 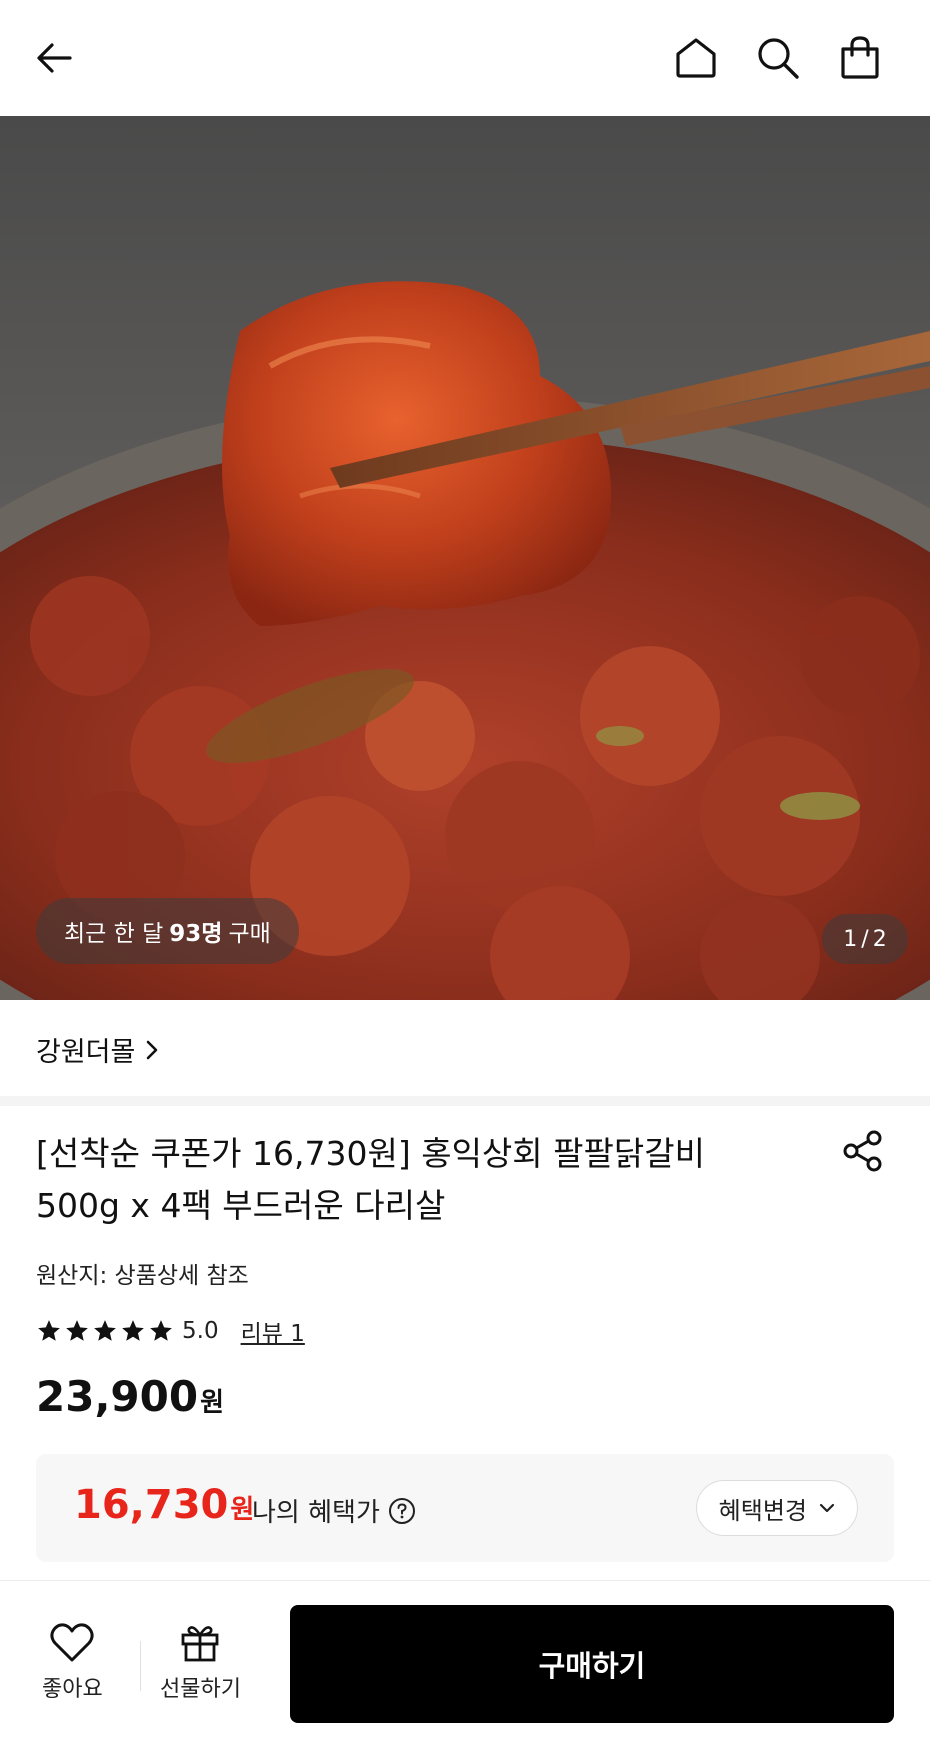 I want to click on gift-button: 선물하기, so click(x=200, y=1662).